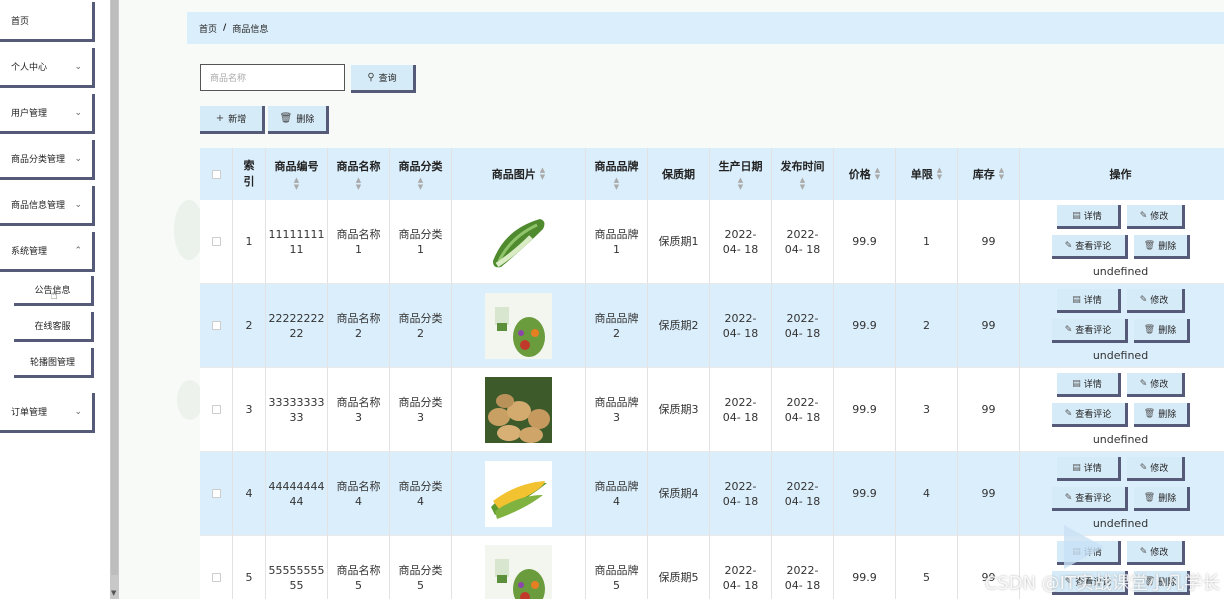 The image size is (1224, 599). Describe the element at coordinates (1143, 299) in the screenshot. I see `pencil-icon: ✎` at that location.